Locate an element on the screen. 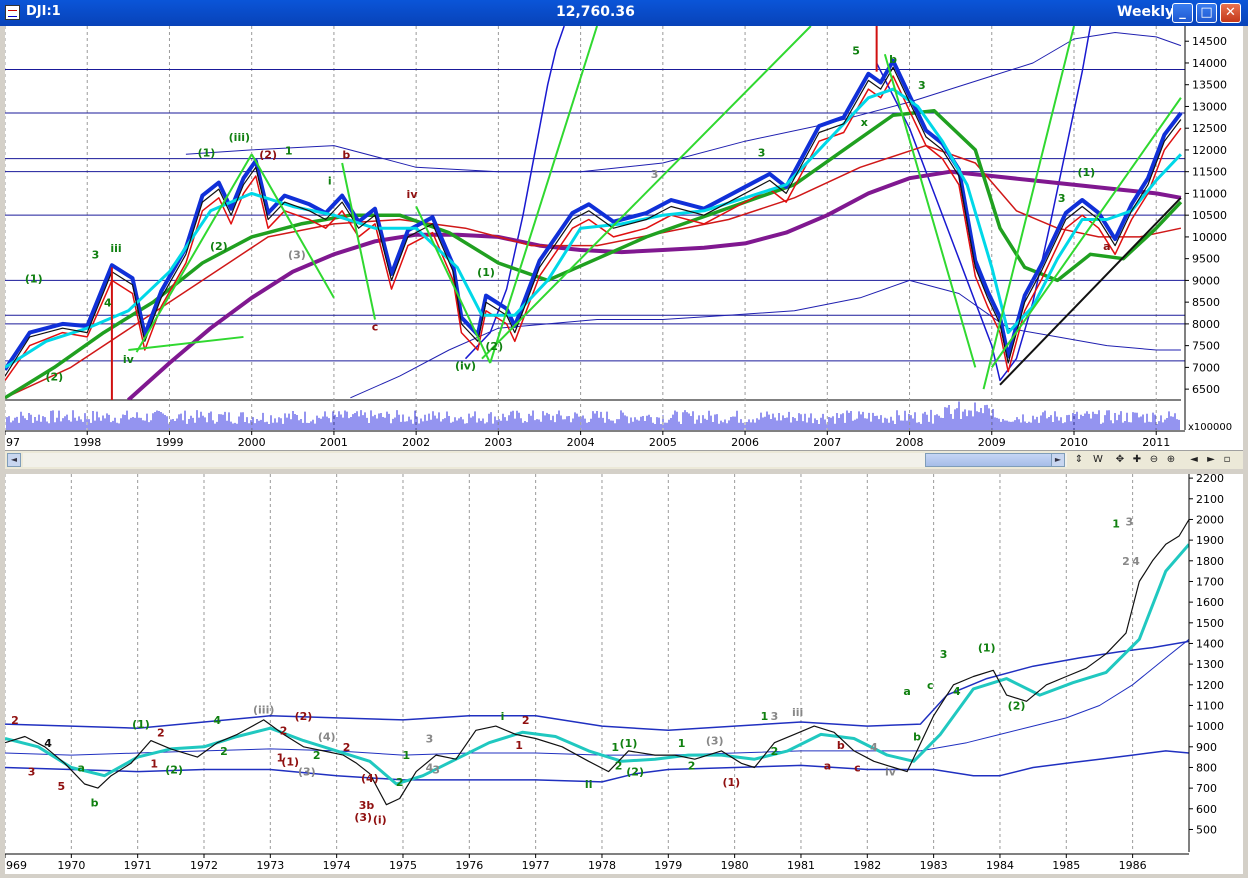  top-wave-label: (2) is located at coordinates (54, 376).